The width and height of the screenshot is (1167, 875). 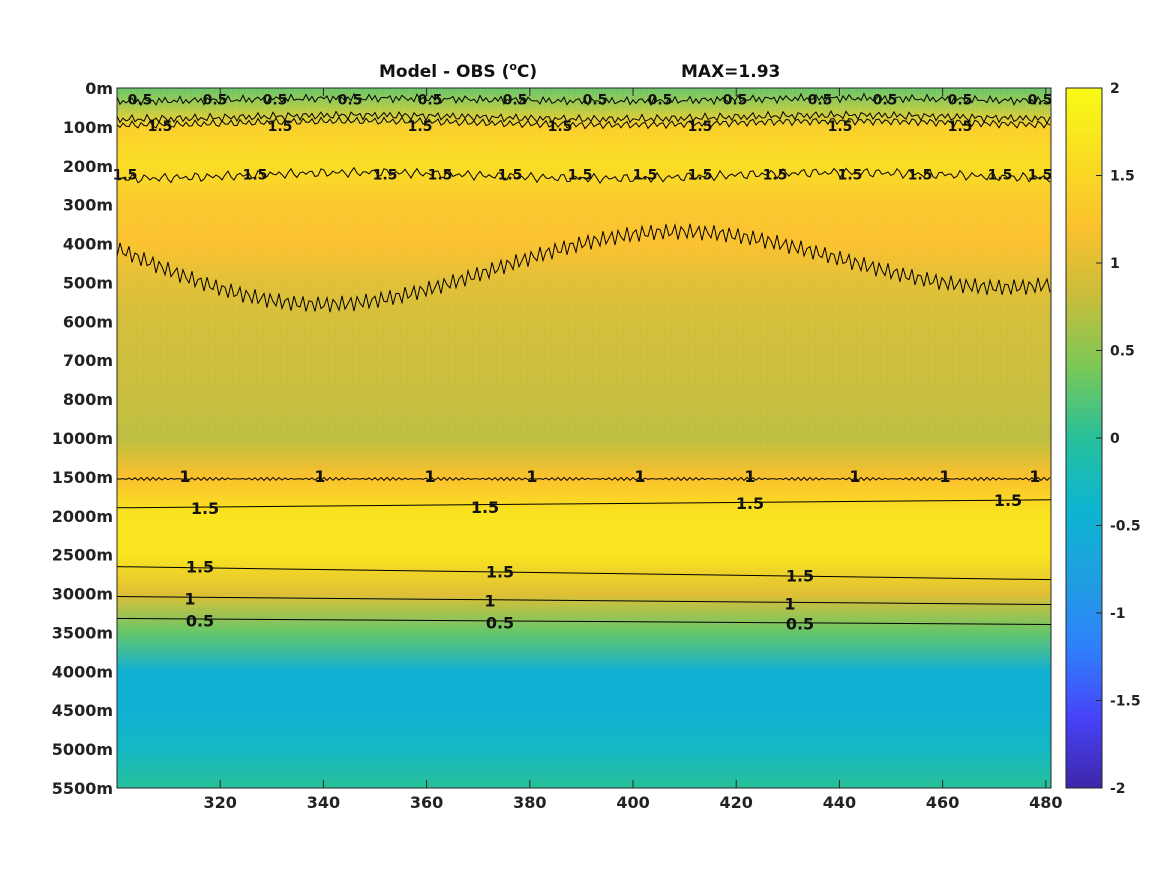 What do you see at coordinates (99, 88) in the screenshot?
I see `y-tick-label: 0m` at bounding box center [99, 88].